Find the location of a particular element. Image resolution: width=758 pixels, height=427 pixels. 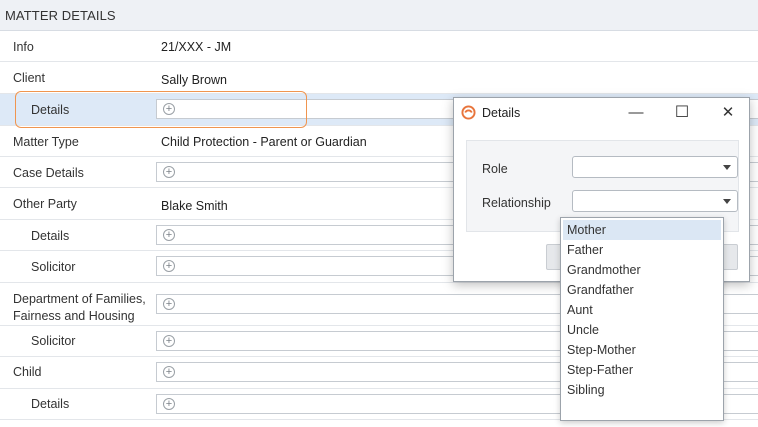

close-icon: ✕ is located at coordinates (728, 113).